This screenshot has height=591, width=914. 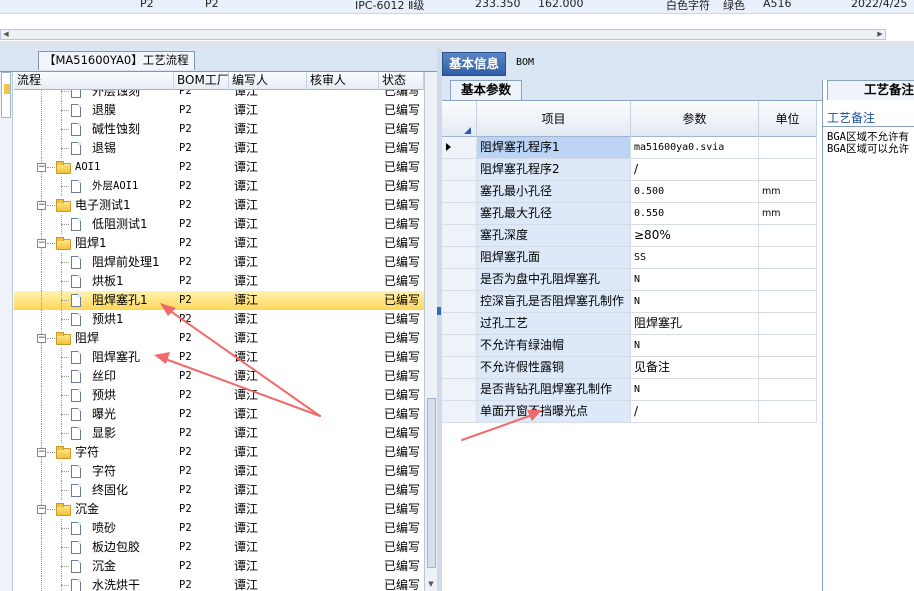 I want to click on tree-row: 外层蚀刻 P2 谭江 已编写, so click(x=219, y=95).